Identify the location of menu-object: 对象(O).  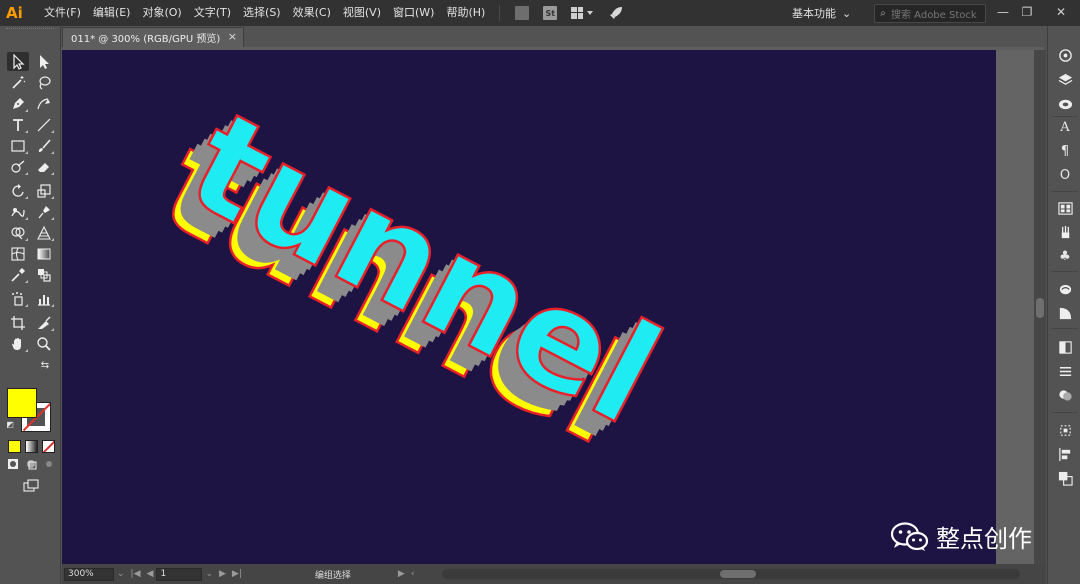
(161, 13).